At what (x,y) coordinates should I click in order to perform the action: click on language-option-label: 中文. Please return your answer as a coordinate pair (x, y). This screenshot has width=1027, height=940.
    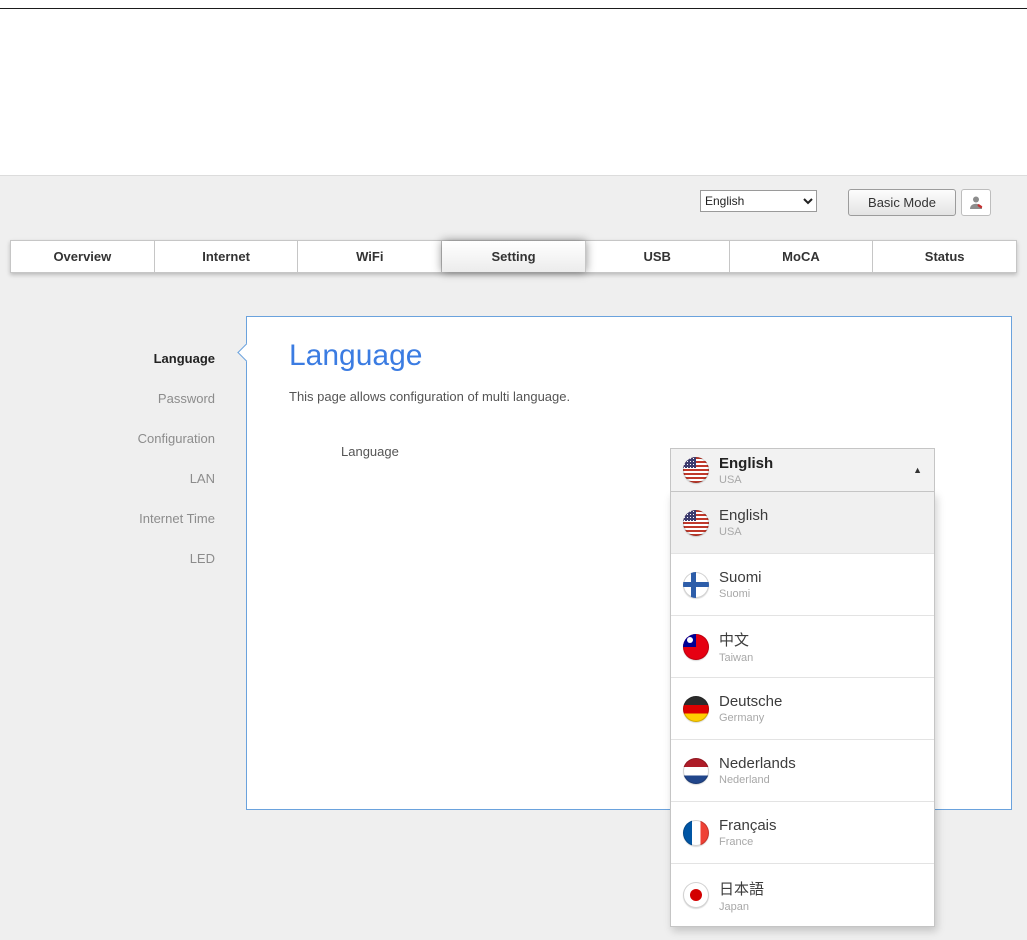
    Looking at the image, I should click on (734, 640).